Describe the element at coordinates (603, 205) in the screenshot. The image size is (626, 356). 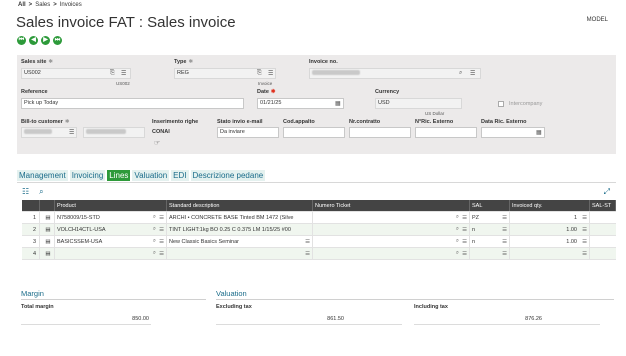
I see `column-header-sal-st: SAL-ST` at that location.